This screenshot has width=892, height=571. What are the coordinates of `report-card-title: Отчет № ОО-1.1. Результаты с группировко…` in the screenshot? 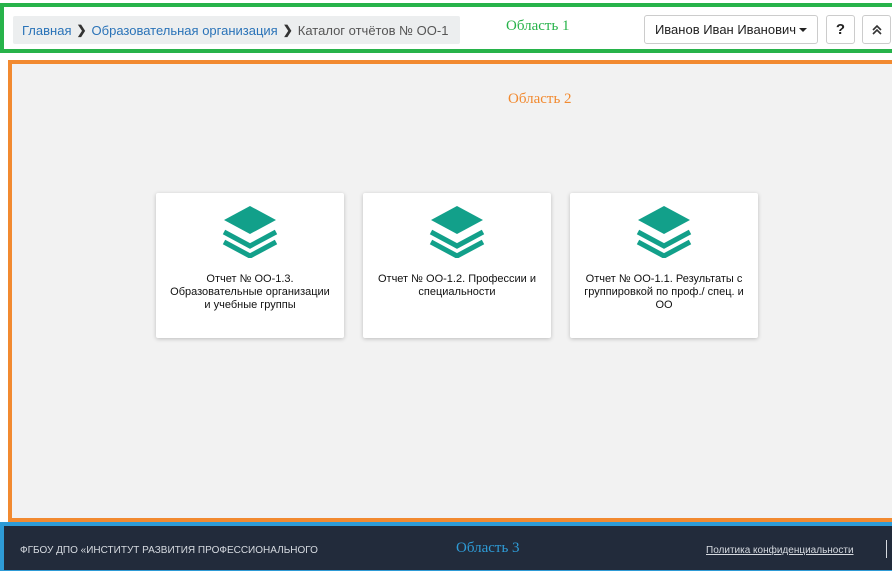 It's located at (664, 292).